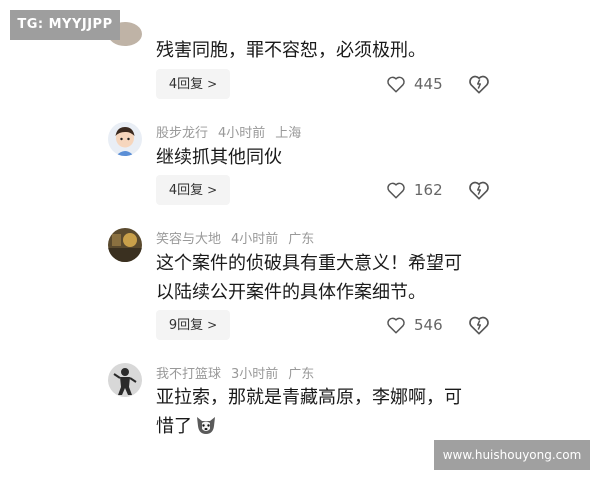 The height and width of the screenshot is (480, 600). I want to click on avatar-photo, so click(125, 245).